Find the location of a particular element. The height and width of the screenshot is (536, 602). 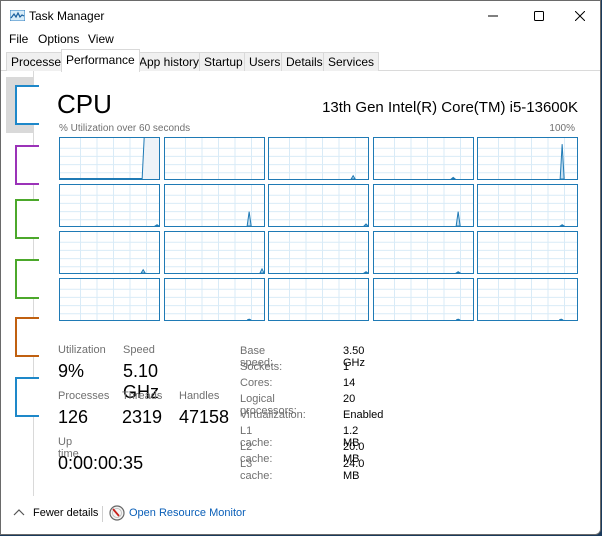

tab-users: Users is located at coordinates (265, 61).